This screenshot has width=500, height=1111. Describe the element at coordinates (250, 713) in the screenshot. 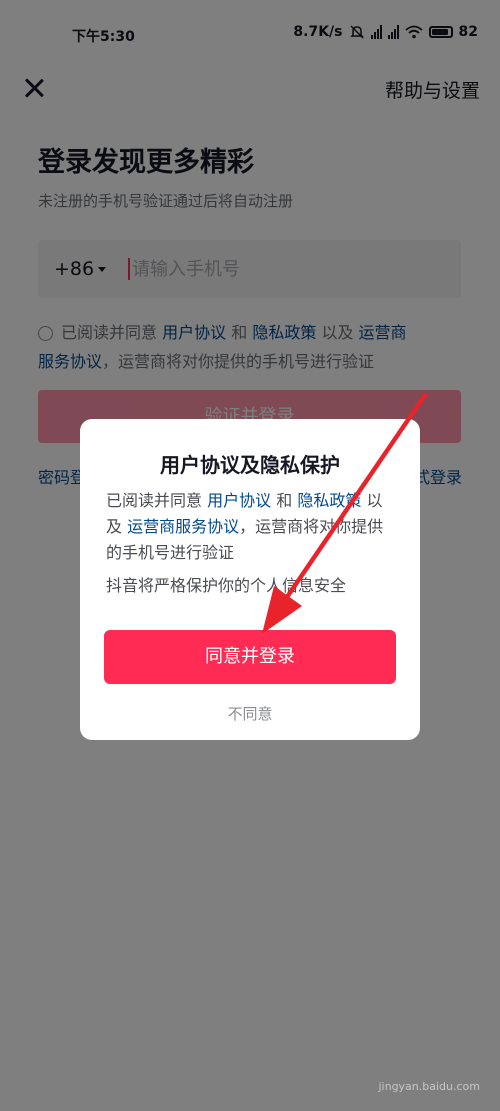

I see `disagree-button: 不同意` at that location.